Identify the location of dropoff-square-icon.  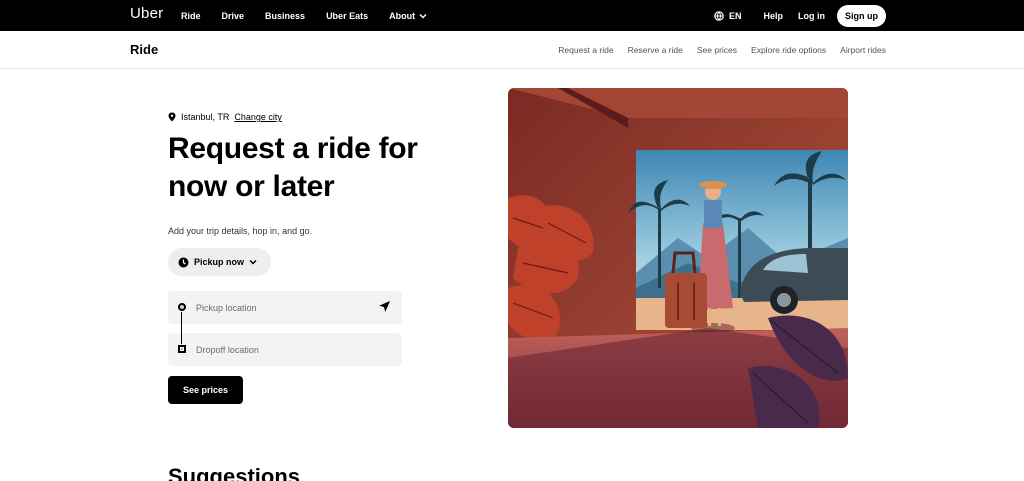
(182, 349).